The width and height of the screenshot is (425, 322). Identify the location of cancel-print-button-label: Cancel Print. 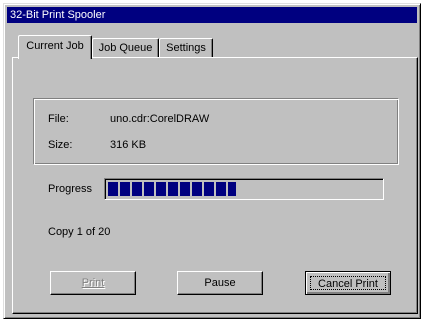
(348, 284).